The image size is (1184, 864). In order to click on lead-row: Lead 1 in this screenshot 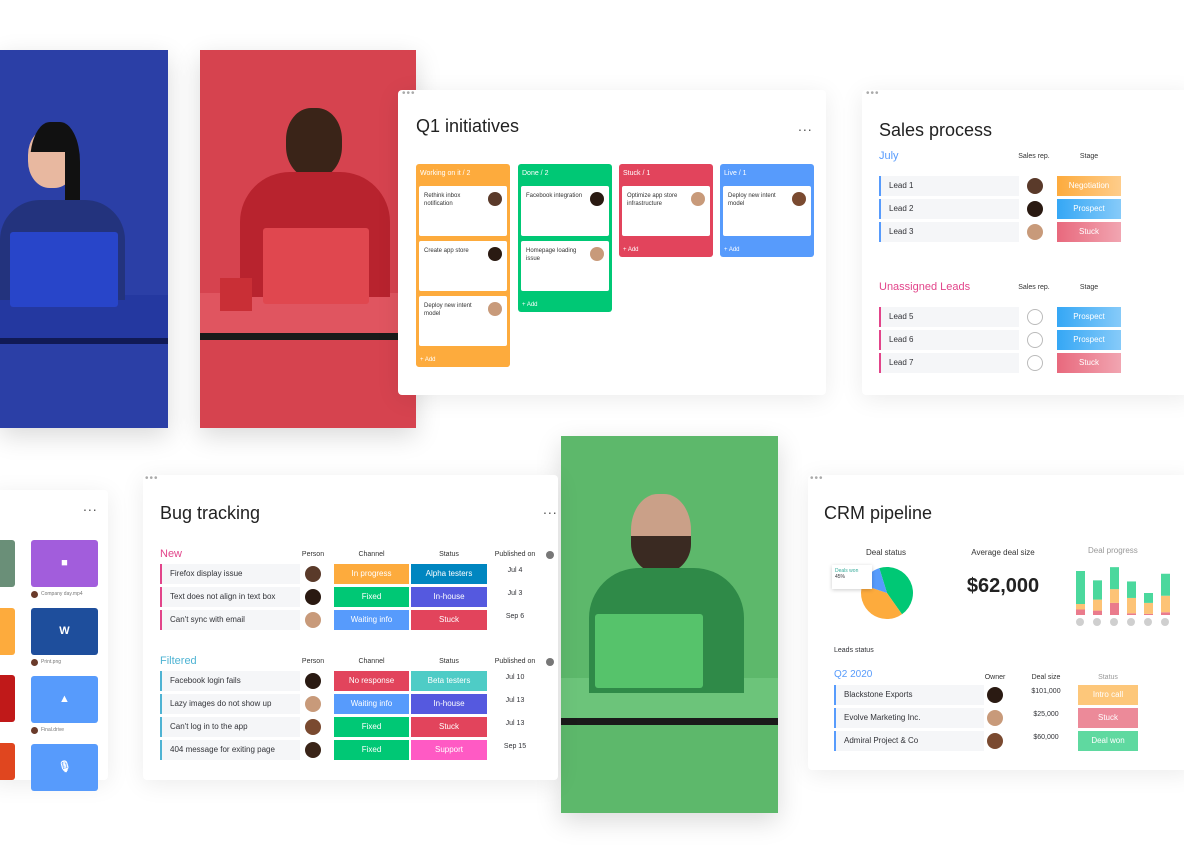, I will do `click(949, 186)`.